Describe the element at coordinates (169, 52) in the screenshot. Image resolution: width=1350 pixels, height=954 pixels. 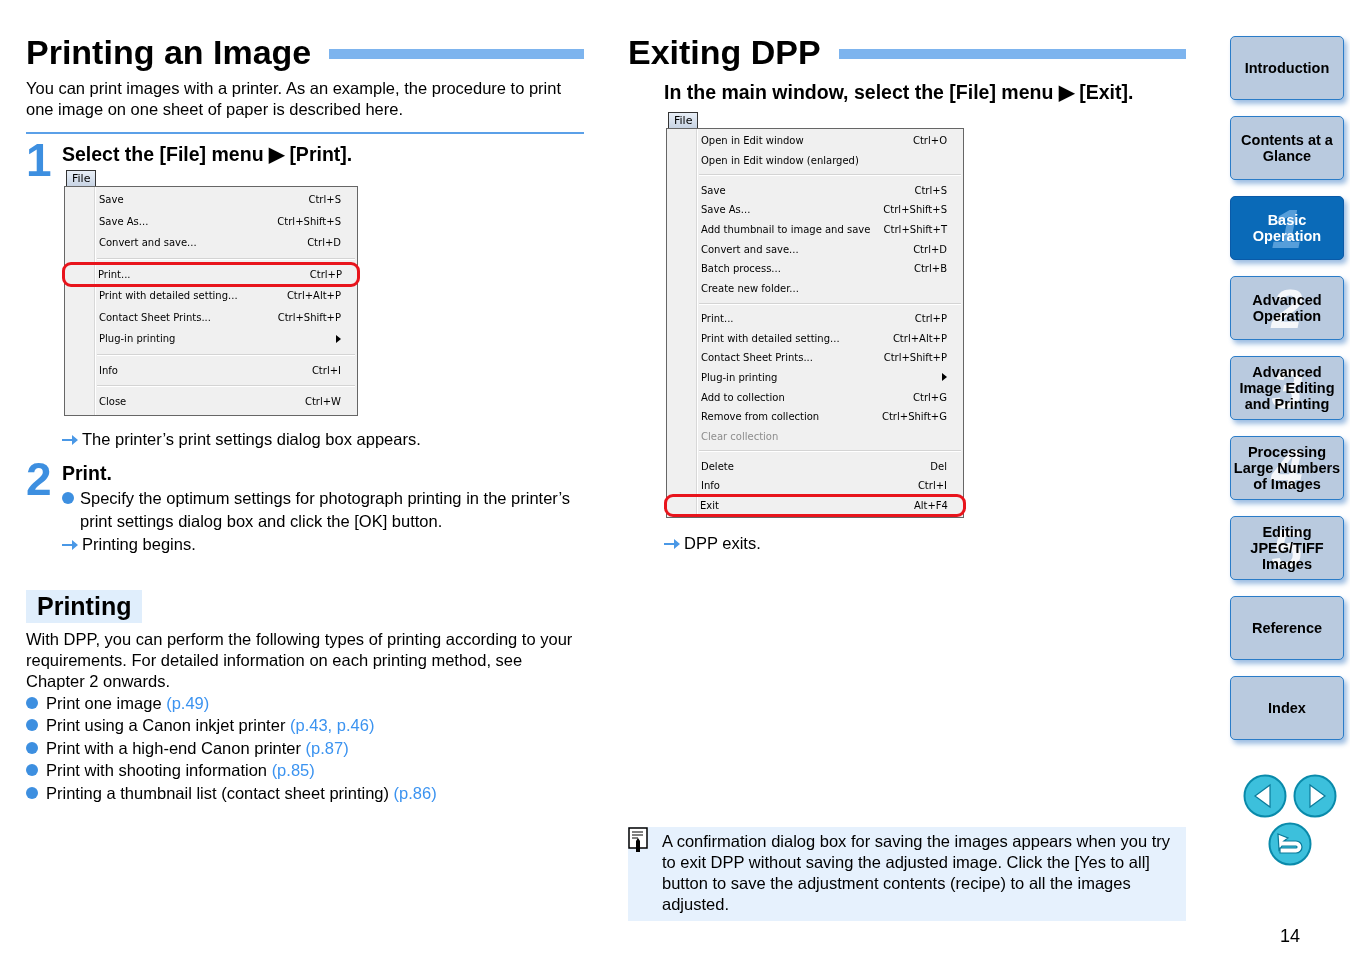
I see `page-title: Printing an Image` at that location.